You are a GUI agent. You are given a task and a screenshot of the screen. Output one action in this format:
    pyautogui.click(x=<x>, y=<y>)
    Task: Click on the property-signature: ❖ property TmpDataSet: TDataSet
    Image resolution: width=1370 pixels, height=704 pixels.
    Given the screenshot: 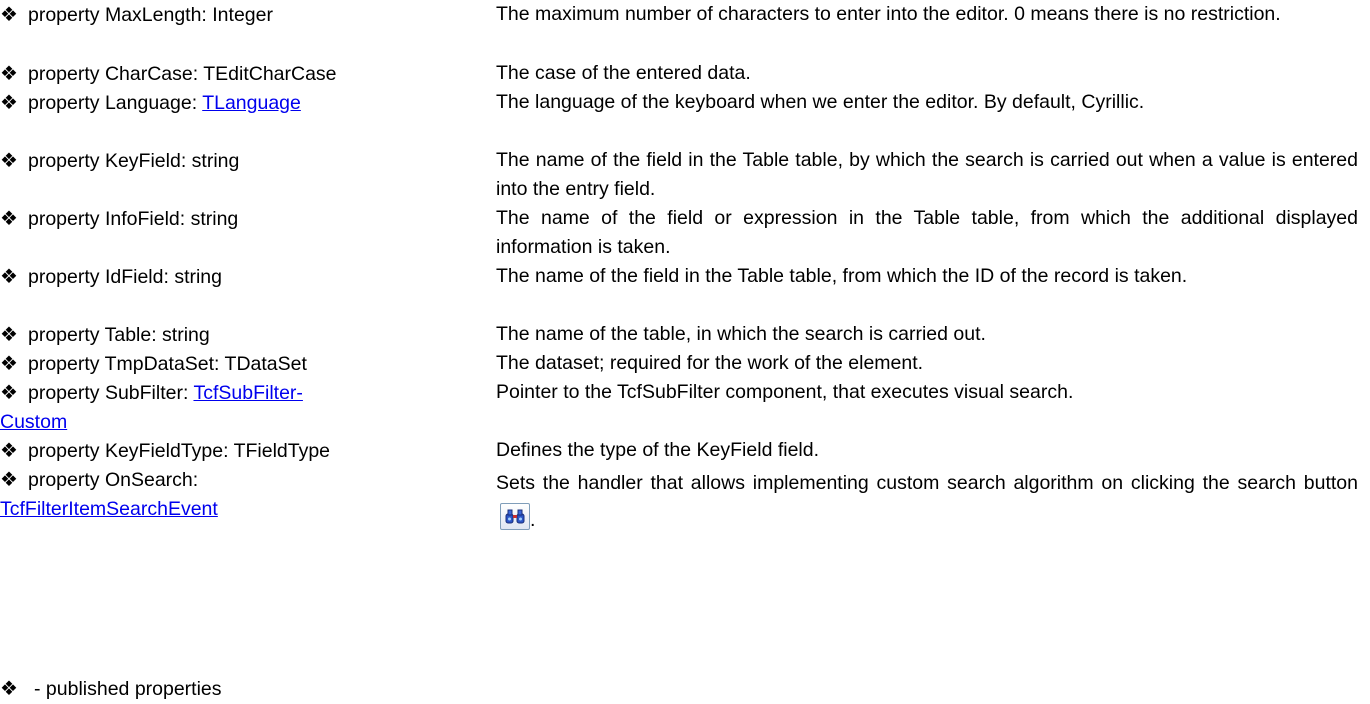 What is the action you would take?
    pyautogui.click(x=230, y=364)
    